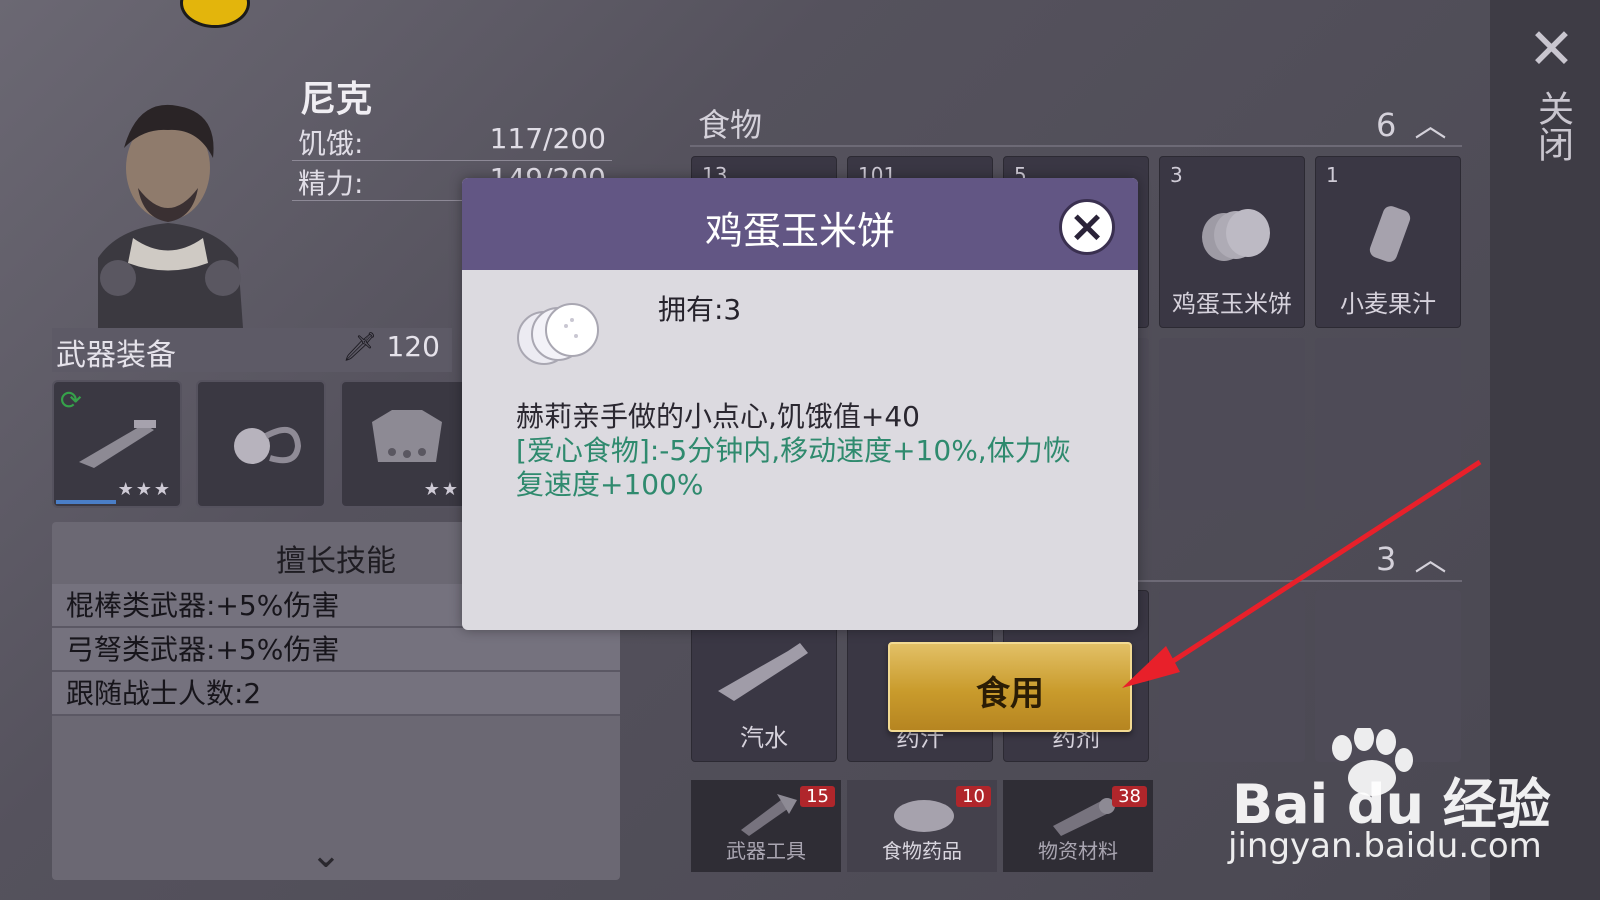 This screenshot has height=900, width=1600. What do you see at coordinates (452, 141) in the screenshot?
I see `hunger-stat: 饥饿: 117/200` at bounding box center [452, 141].